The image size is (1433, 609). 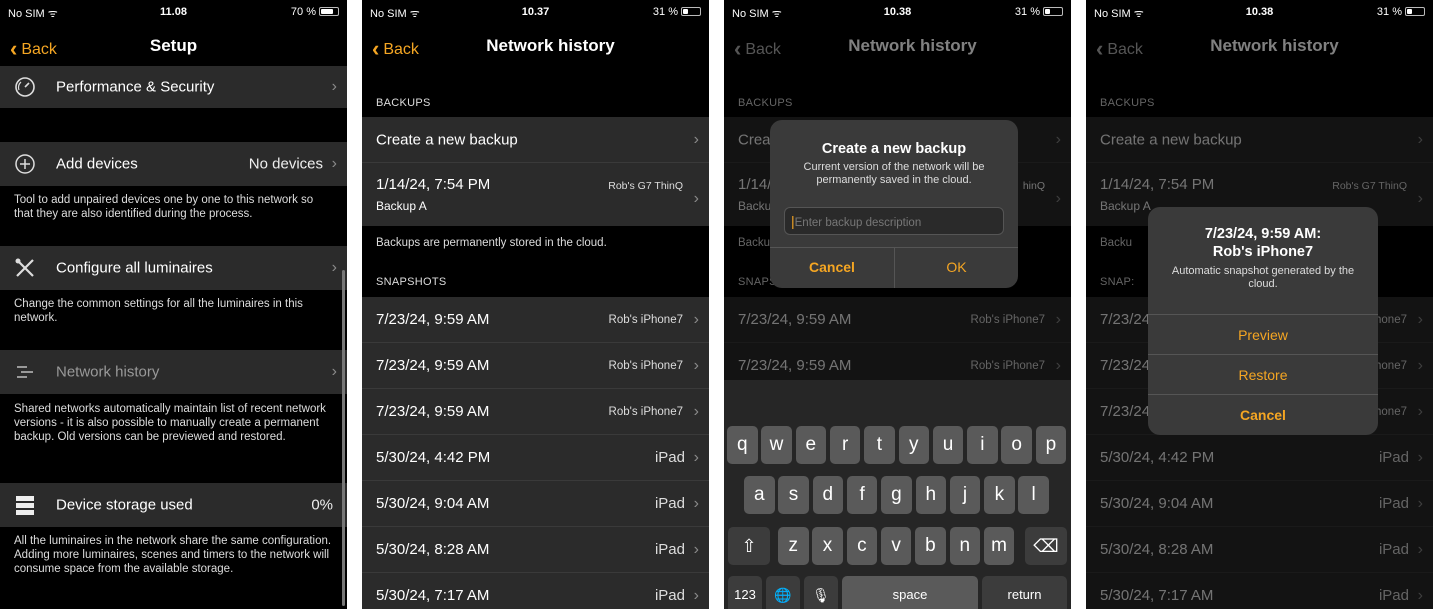 What do you see at coordinates (965, 495) in the screenshot?
I see `key-j: j` at bounding box center [965, 495].